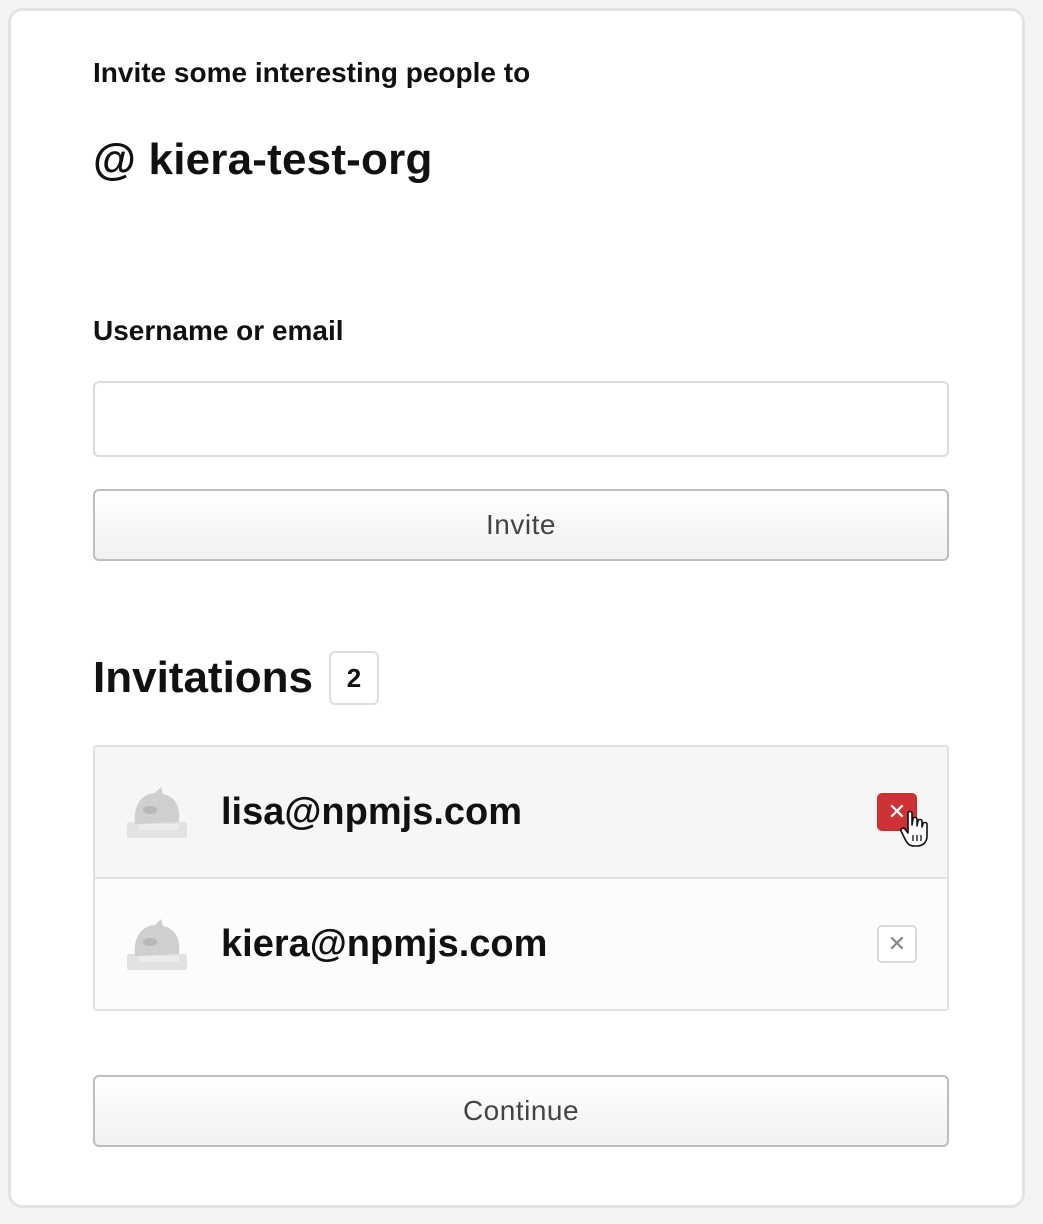 This screenshot has width=1043, height=1224. Describe the element at coordinates (263, 159) in the screenshot. I see `org-name-heading: @ kiera-test-org` at that location.